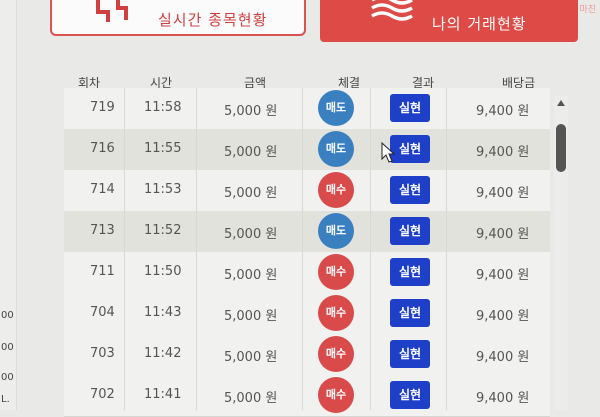 The width and height of the screenshot is (600, 417). Describe the element at coordinates (112, 11) in the screenshot. I see `chart-icon` at that location.